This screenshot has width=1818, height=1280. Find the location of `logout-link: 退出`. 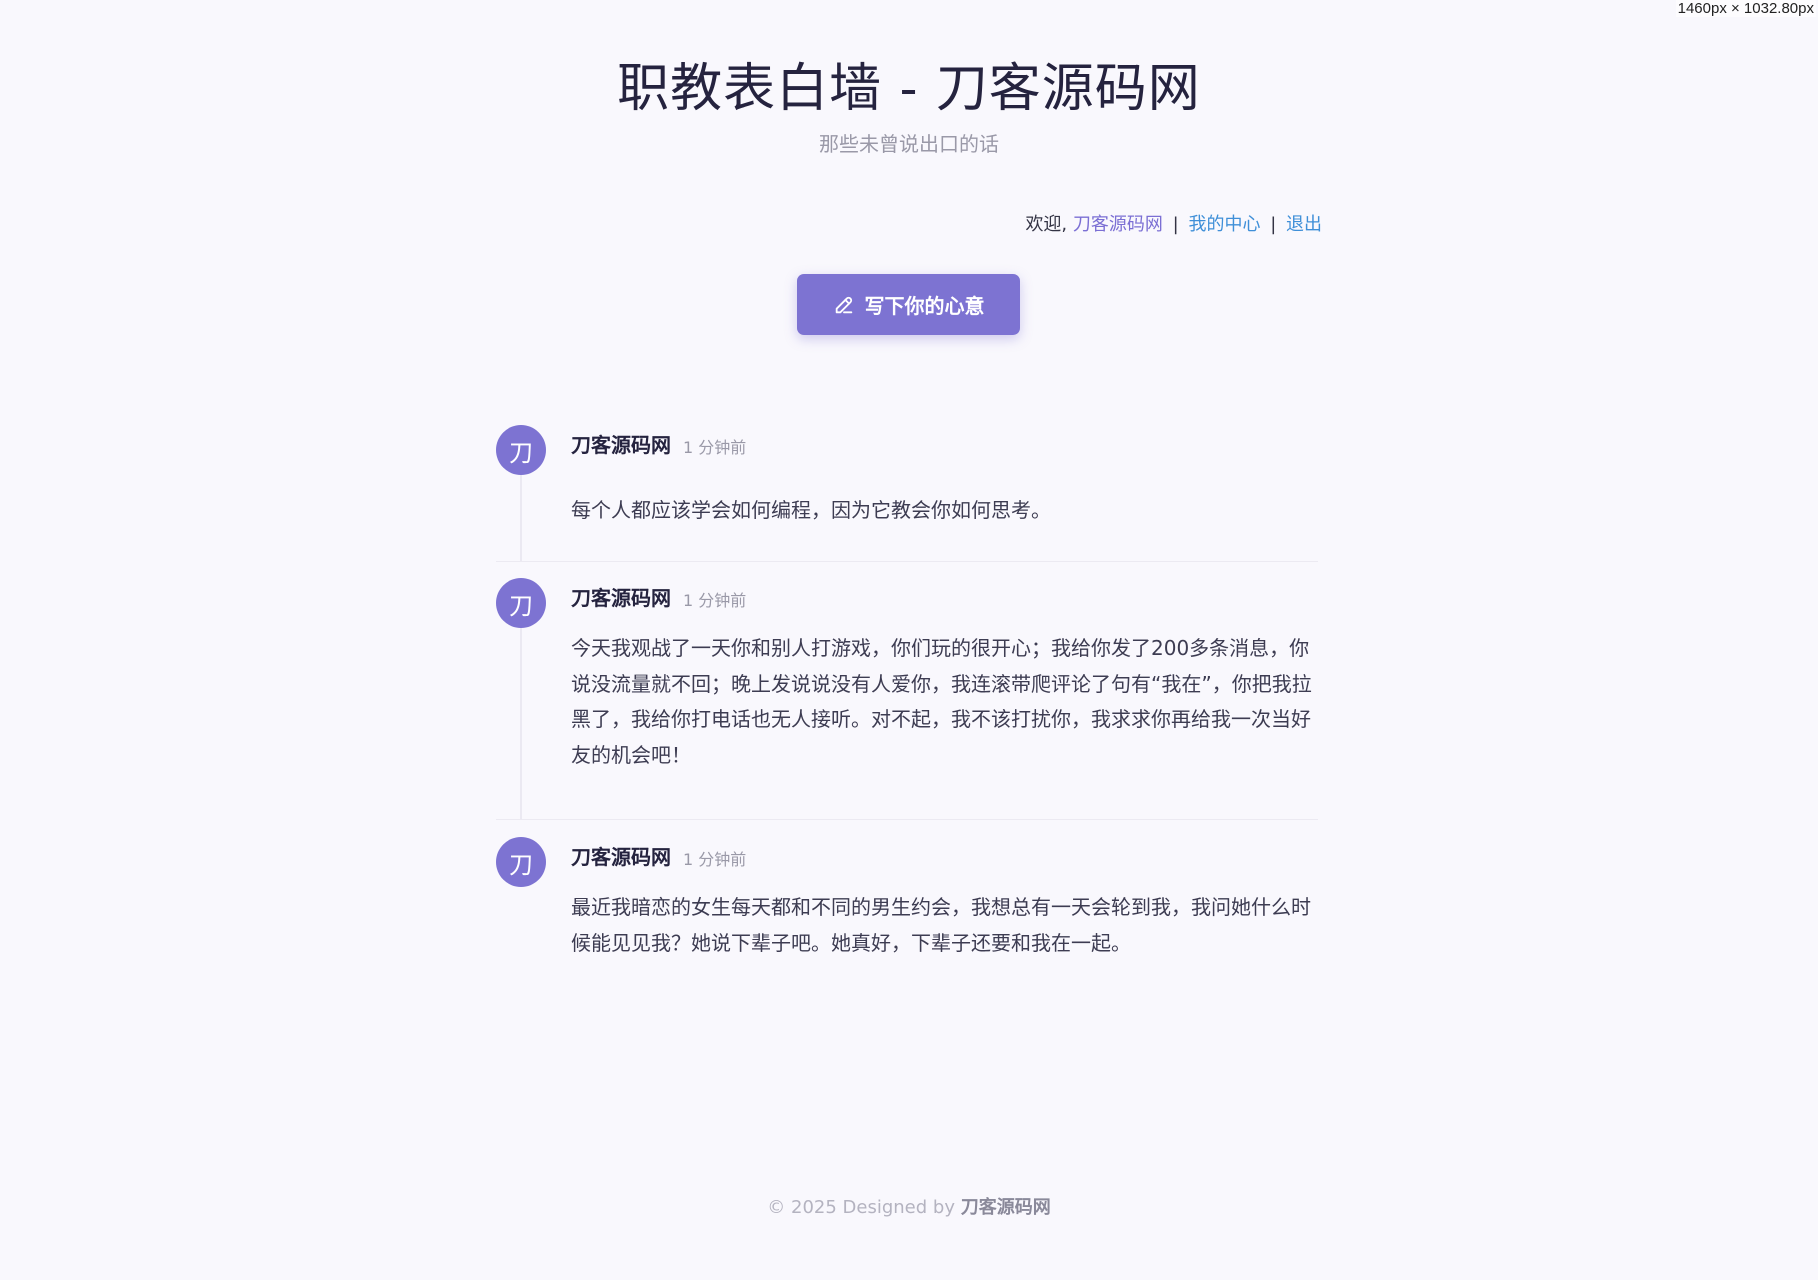

logout-link: 退出 is located at coordinates (1304, 224).